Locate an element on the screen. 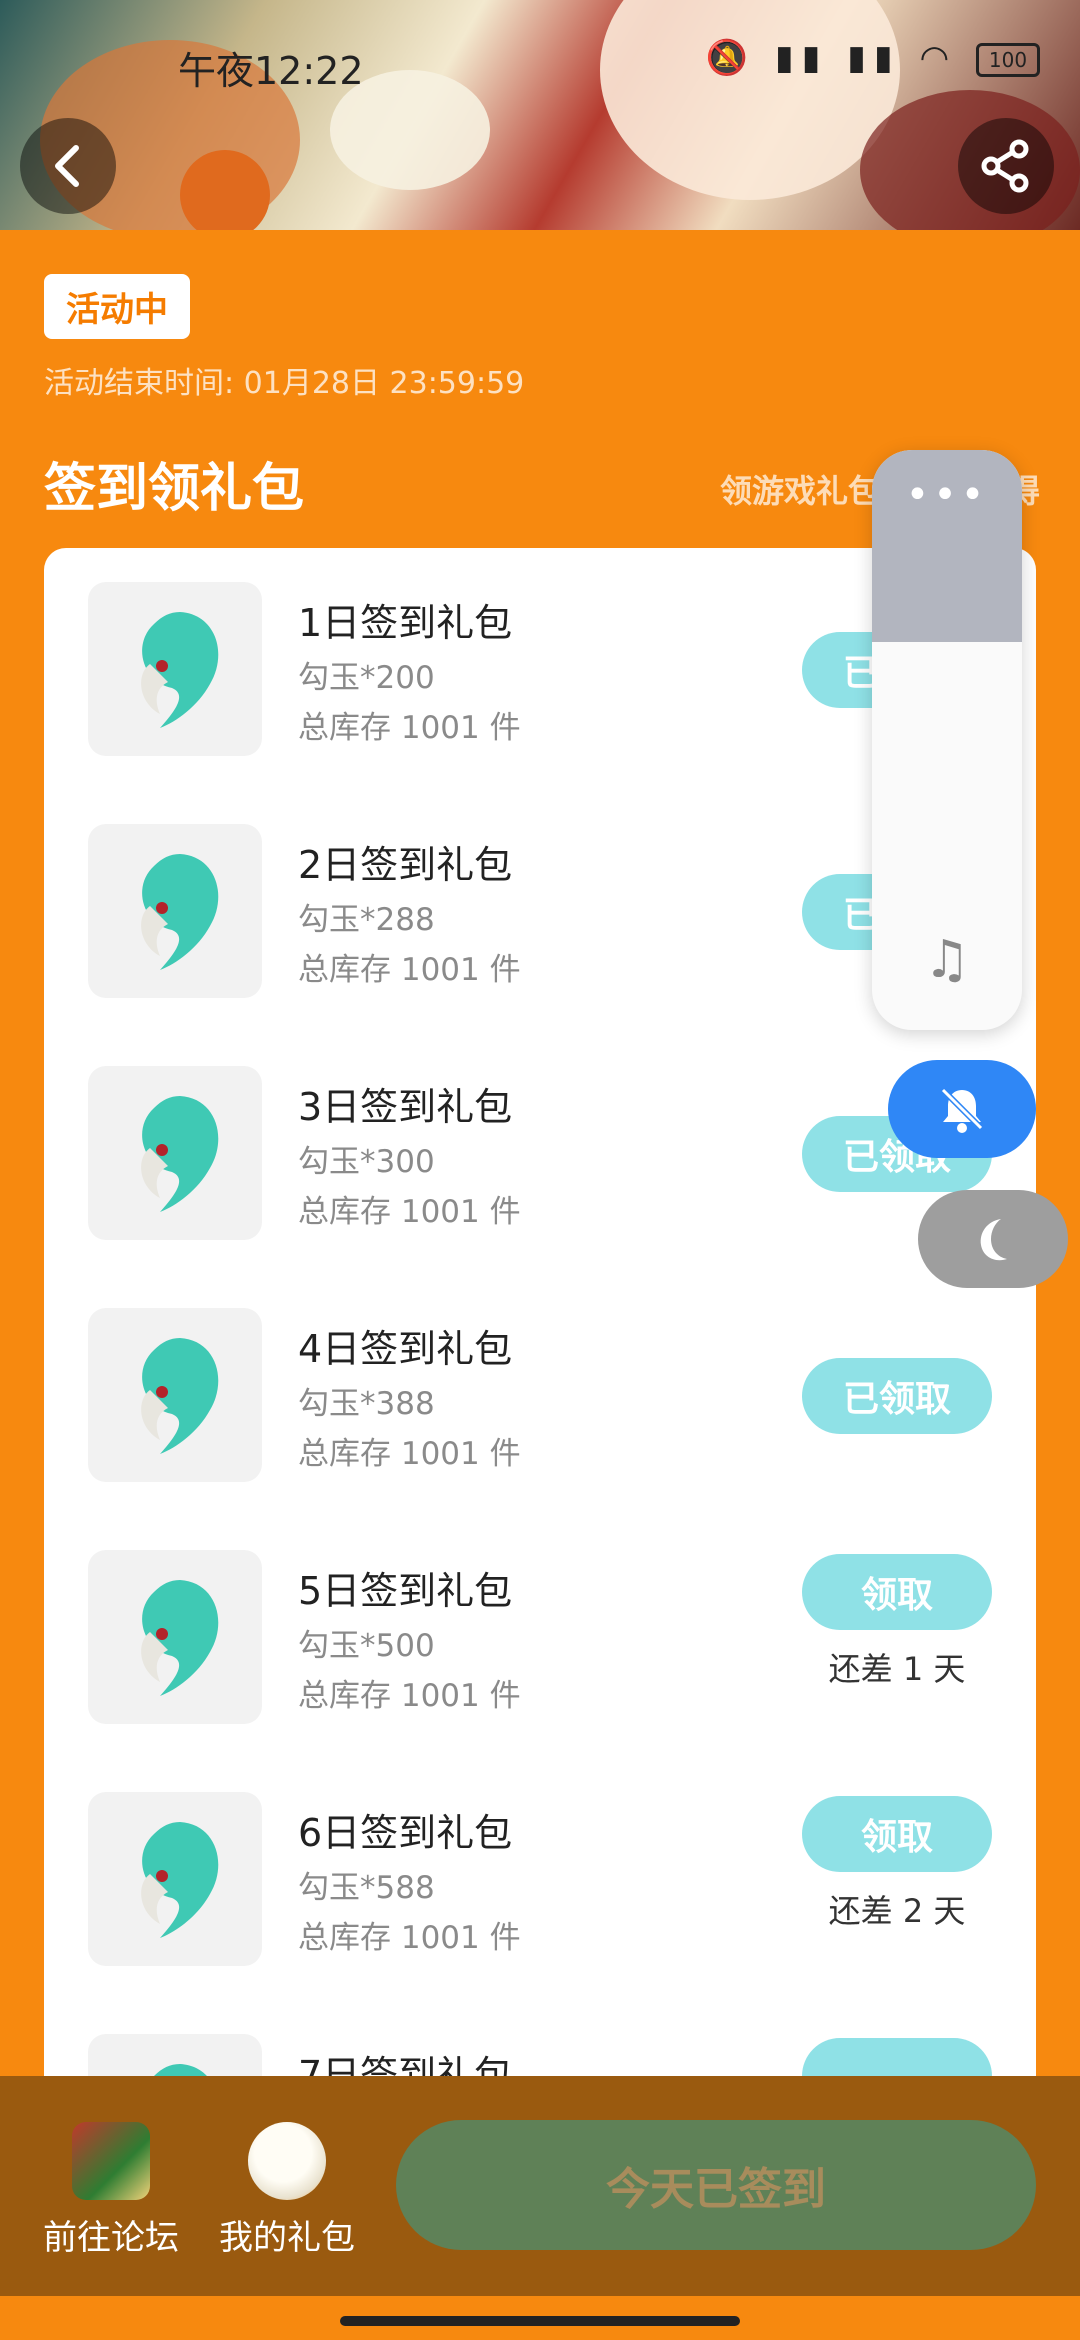  chevron-left-icon is located at coordinates (67, 166).